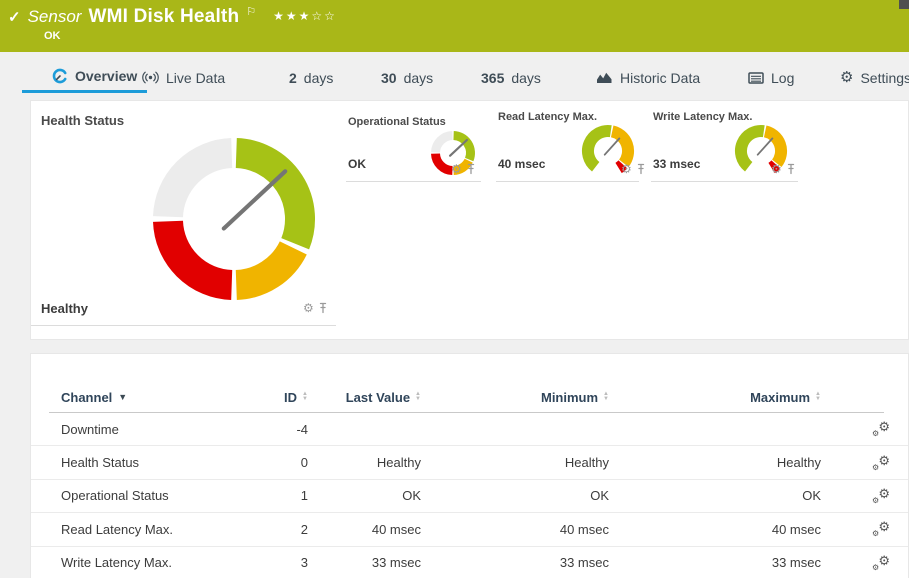 The height and width of the screenshot is (578, 909). What do you see at coordinates (515, 397) in the screenshot?
I see `column-header-minimum: Minimum ▲ ▼` at bounding box center [515, 397].